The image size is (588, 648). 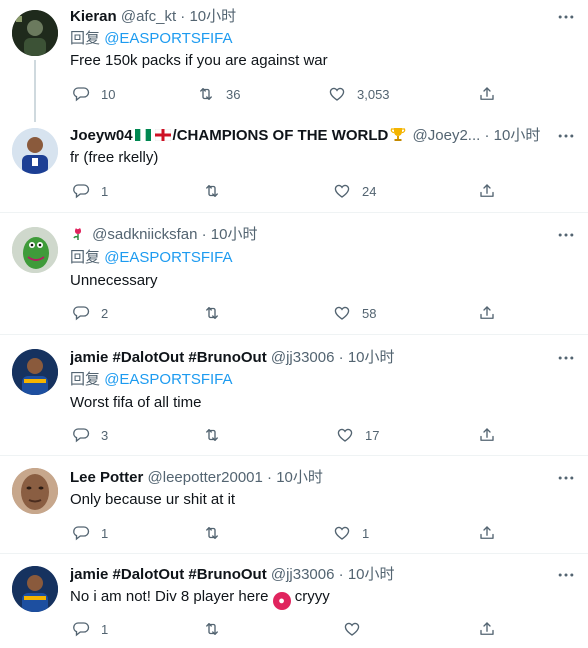 I want to click on like-button, so click(x=352, y=629).